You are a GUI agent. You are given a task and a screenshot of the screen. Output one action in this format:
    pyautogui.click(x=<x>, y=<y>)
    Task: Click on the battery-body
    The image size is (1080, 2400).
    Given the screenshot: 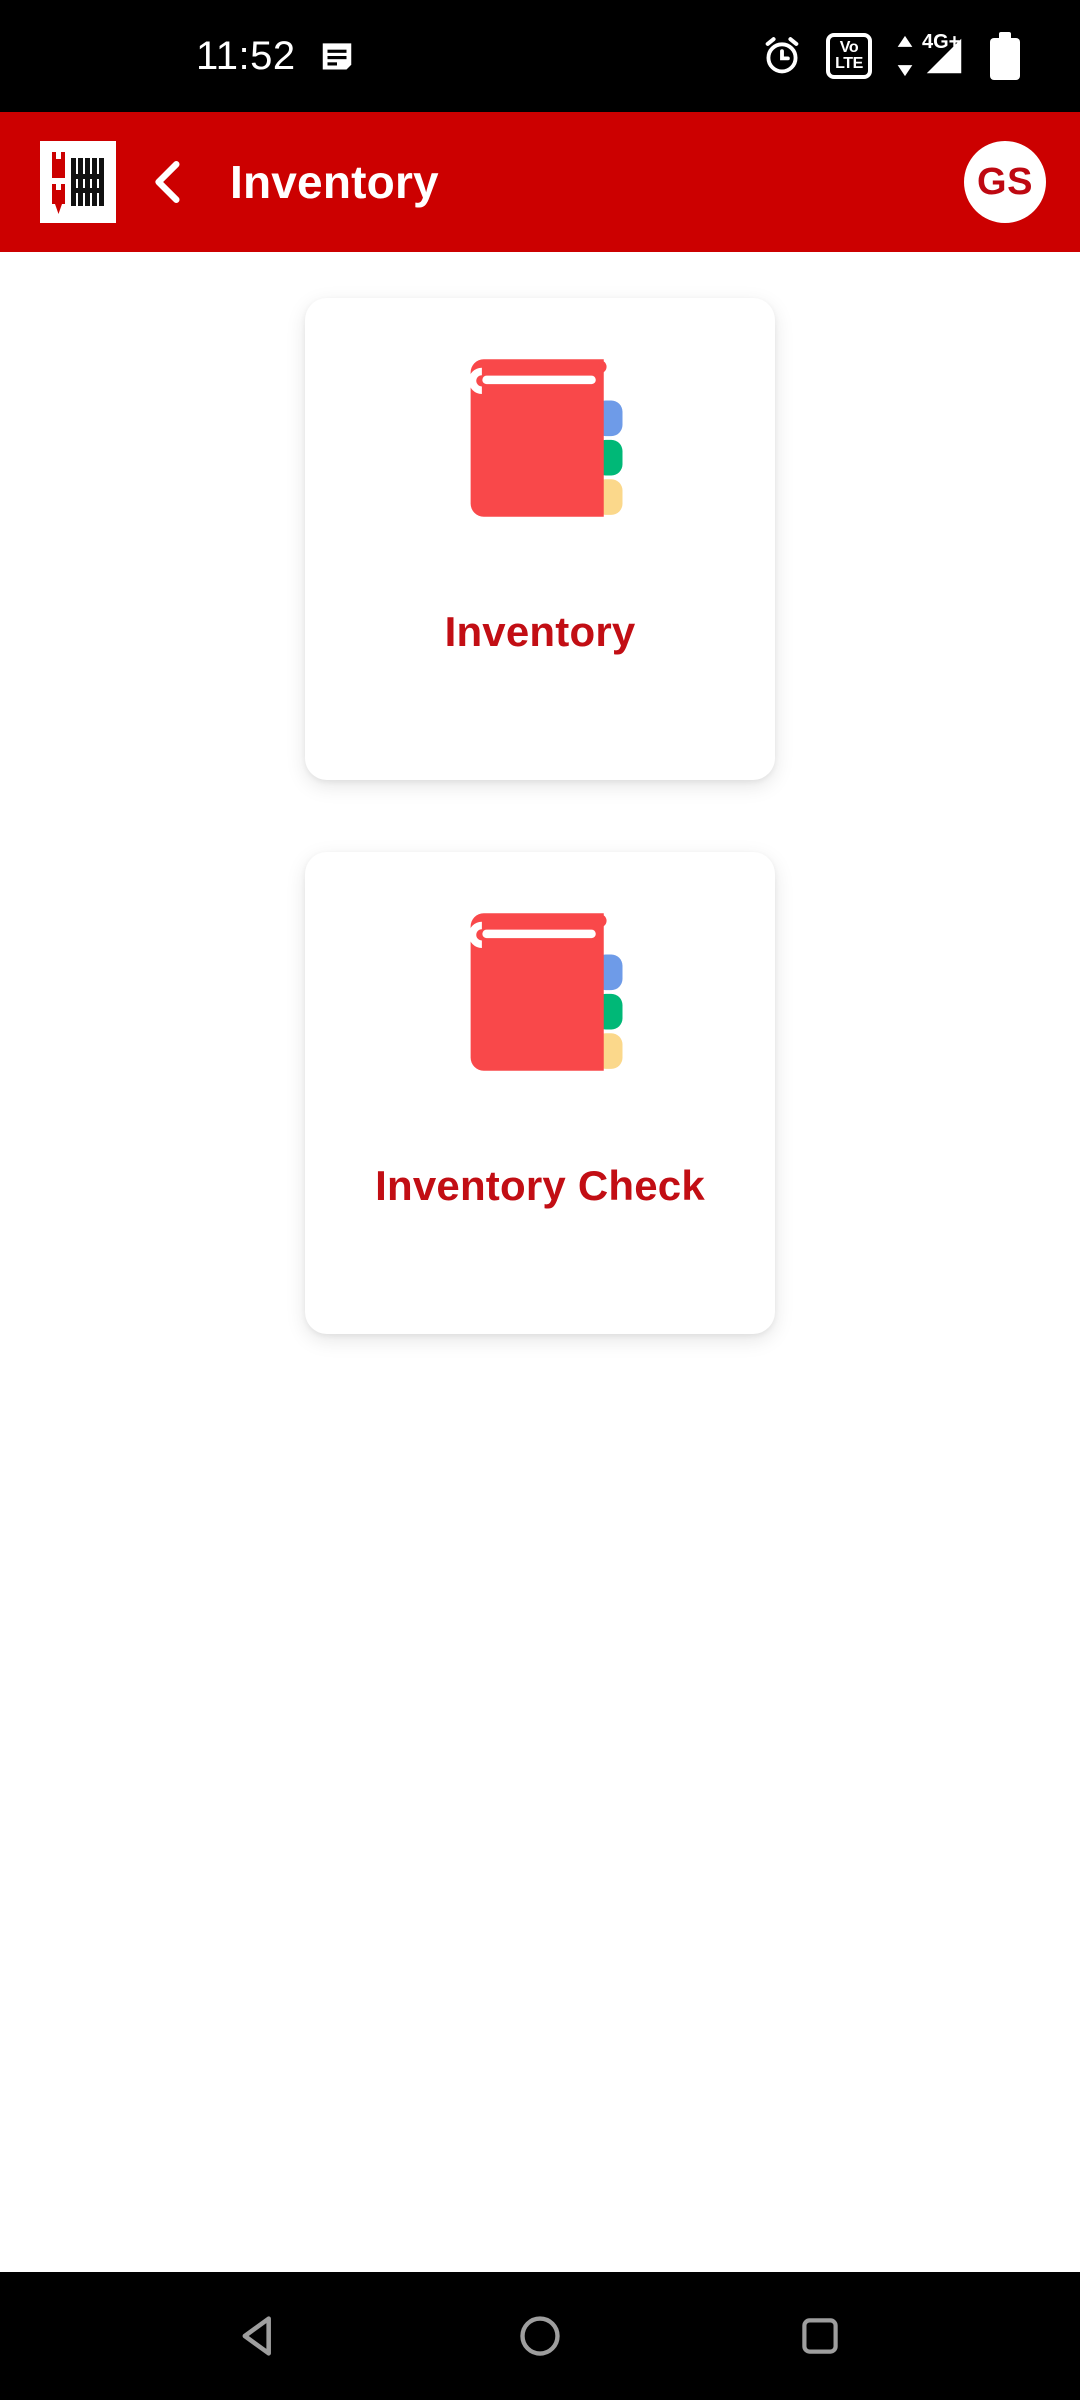 What is the action you would take?
    pyautogui.click(x=1005, y=59)
    